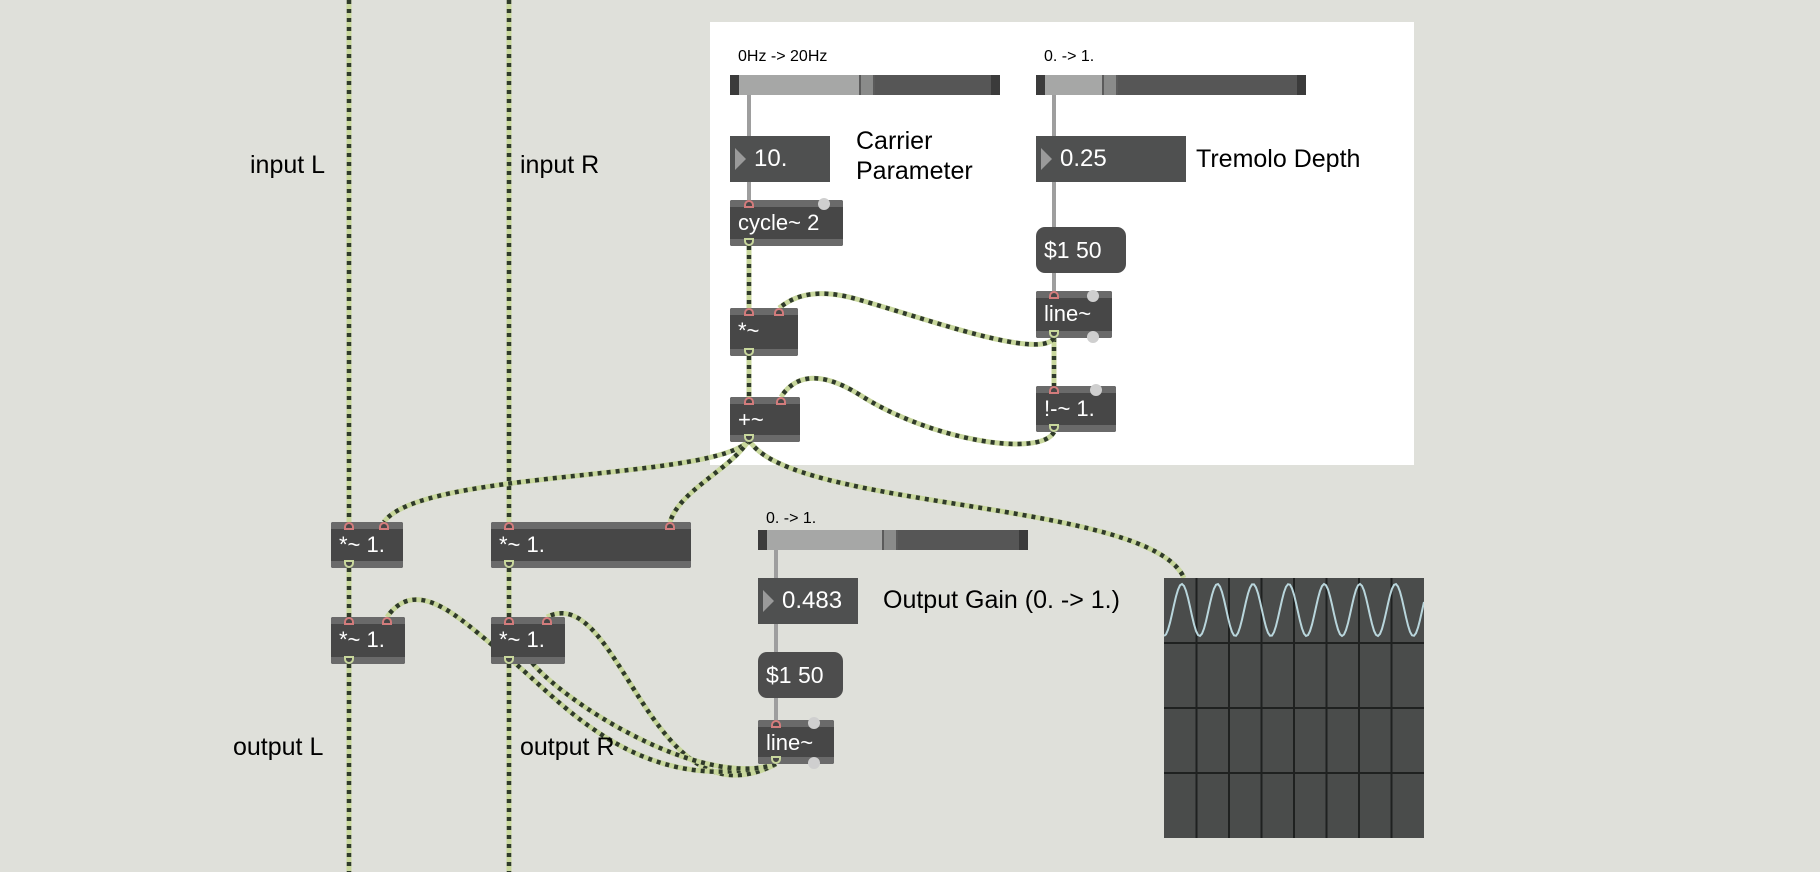 The width and height of the screenshot is (1820, 872). Describe the element at coordinates (779, 222) in the screenshot. I see `cycle-object-text: cycle~ 2` at that location.